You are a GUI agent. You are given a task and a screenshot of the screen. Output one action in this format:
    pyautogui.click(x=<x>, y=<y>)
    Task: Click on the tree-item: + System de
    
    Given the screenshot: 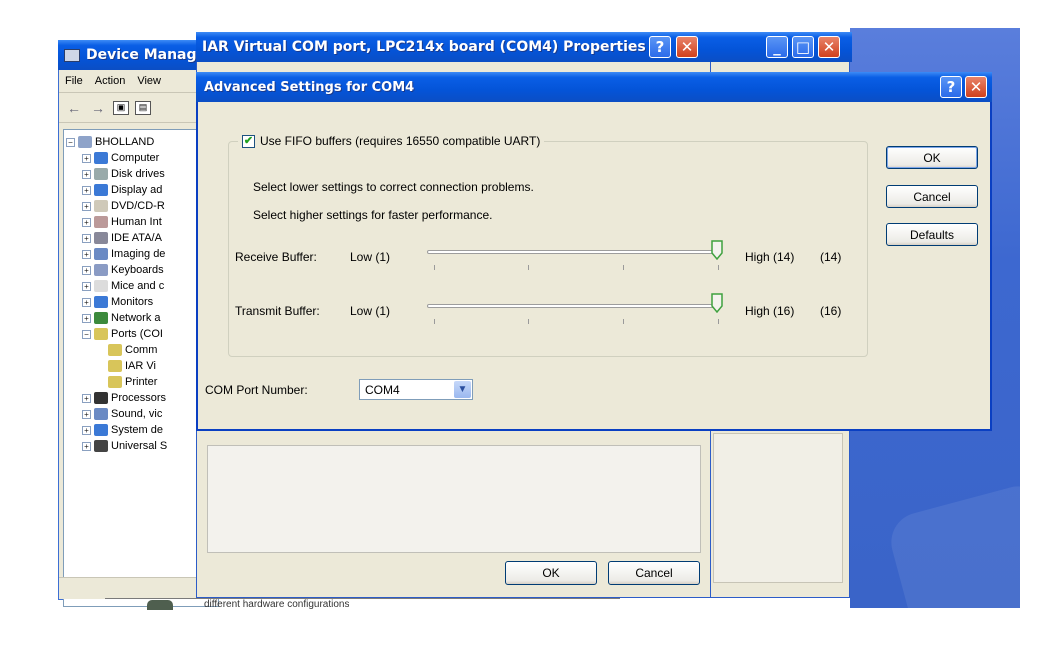 What is the action you would take?
    pyautogui.click(x=122, y=430)
    